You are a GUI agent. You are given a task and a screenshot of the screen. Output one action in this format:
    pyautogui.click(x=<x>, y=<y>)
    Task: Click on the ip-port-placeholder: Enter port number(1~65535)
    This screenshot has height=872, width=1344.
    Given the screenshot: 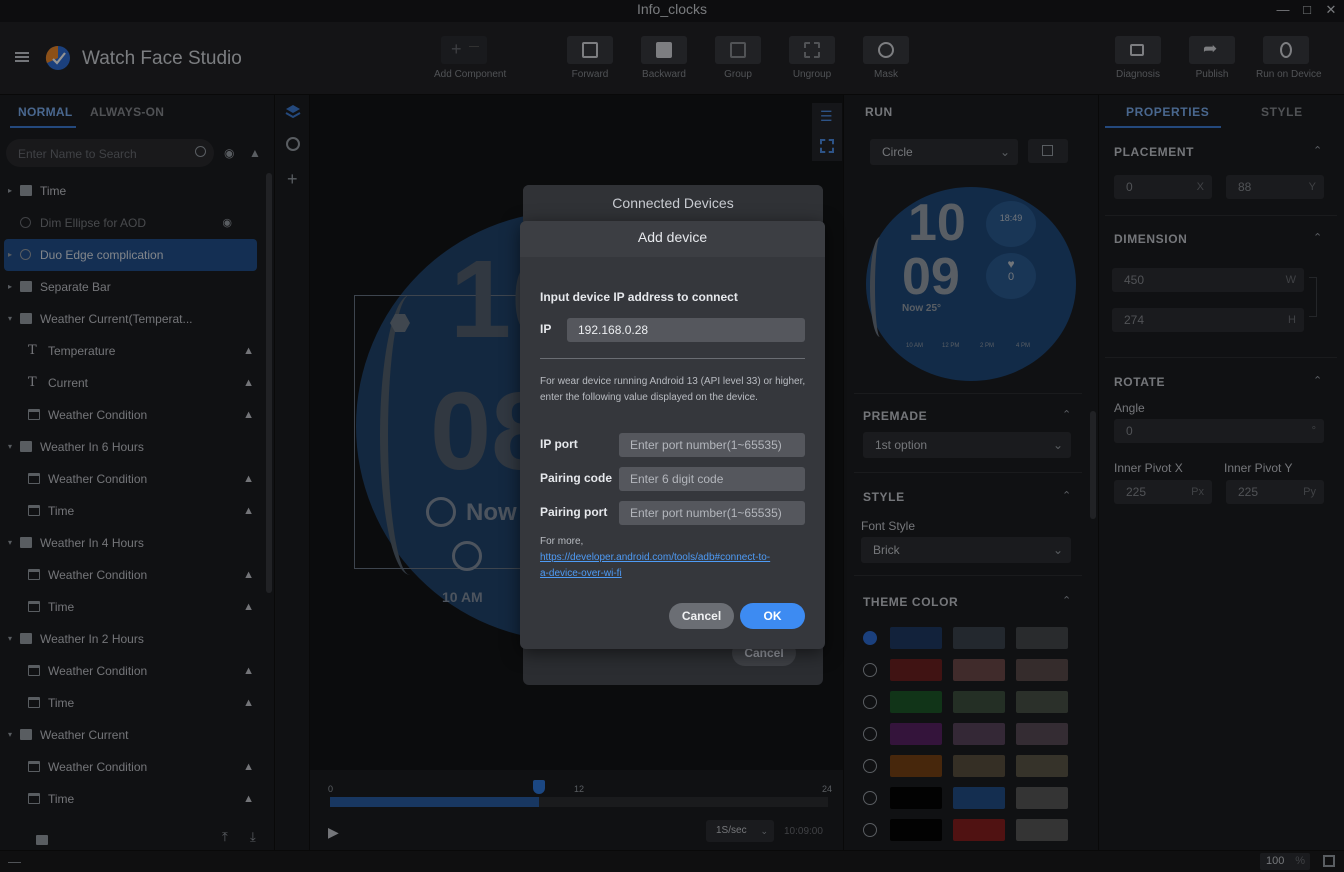 What is the action you would take?
    pyautogui.click(x=706, y=445)
    